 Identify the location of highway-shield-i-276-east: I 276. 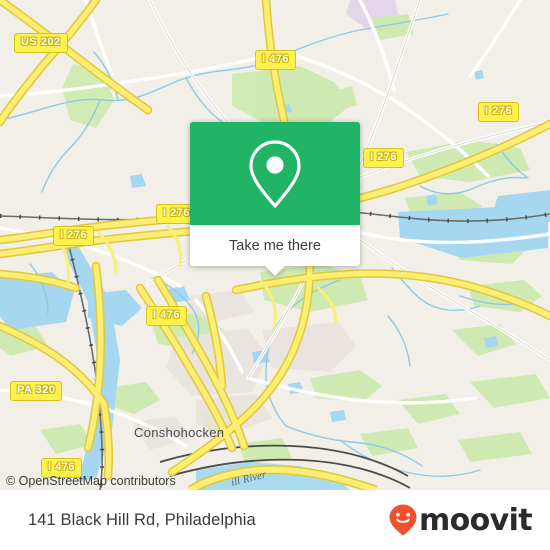
(383, 158).